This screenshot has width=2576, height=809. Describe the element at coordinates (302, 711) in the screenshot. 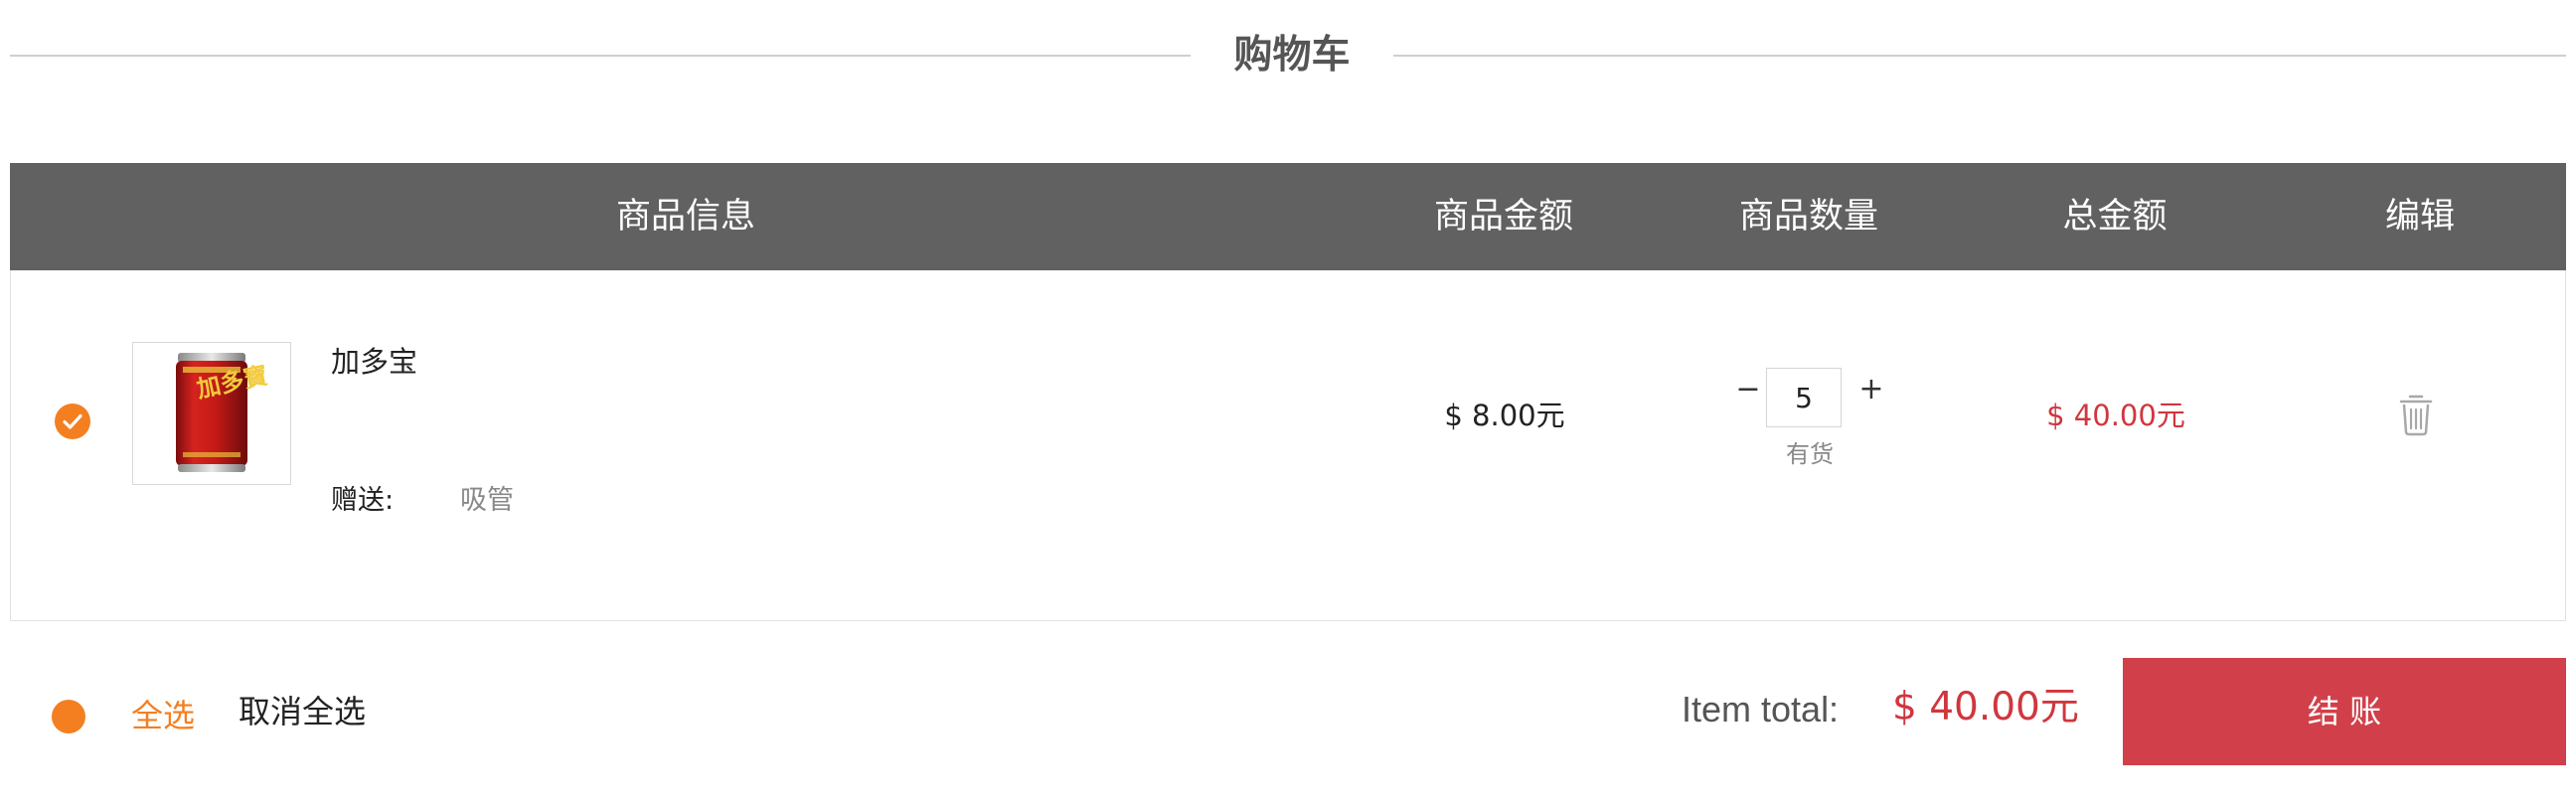

I see `deselect-all-link: 取消全选` at that location.